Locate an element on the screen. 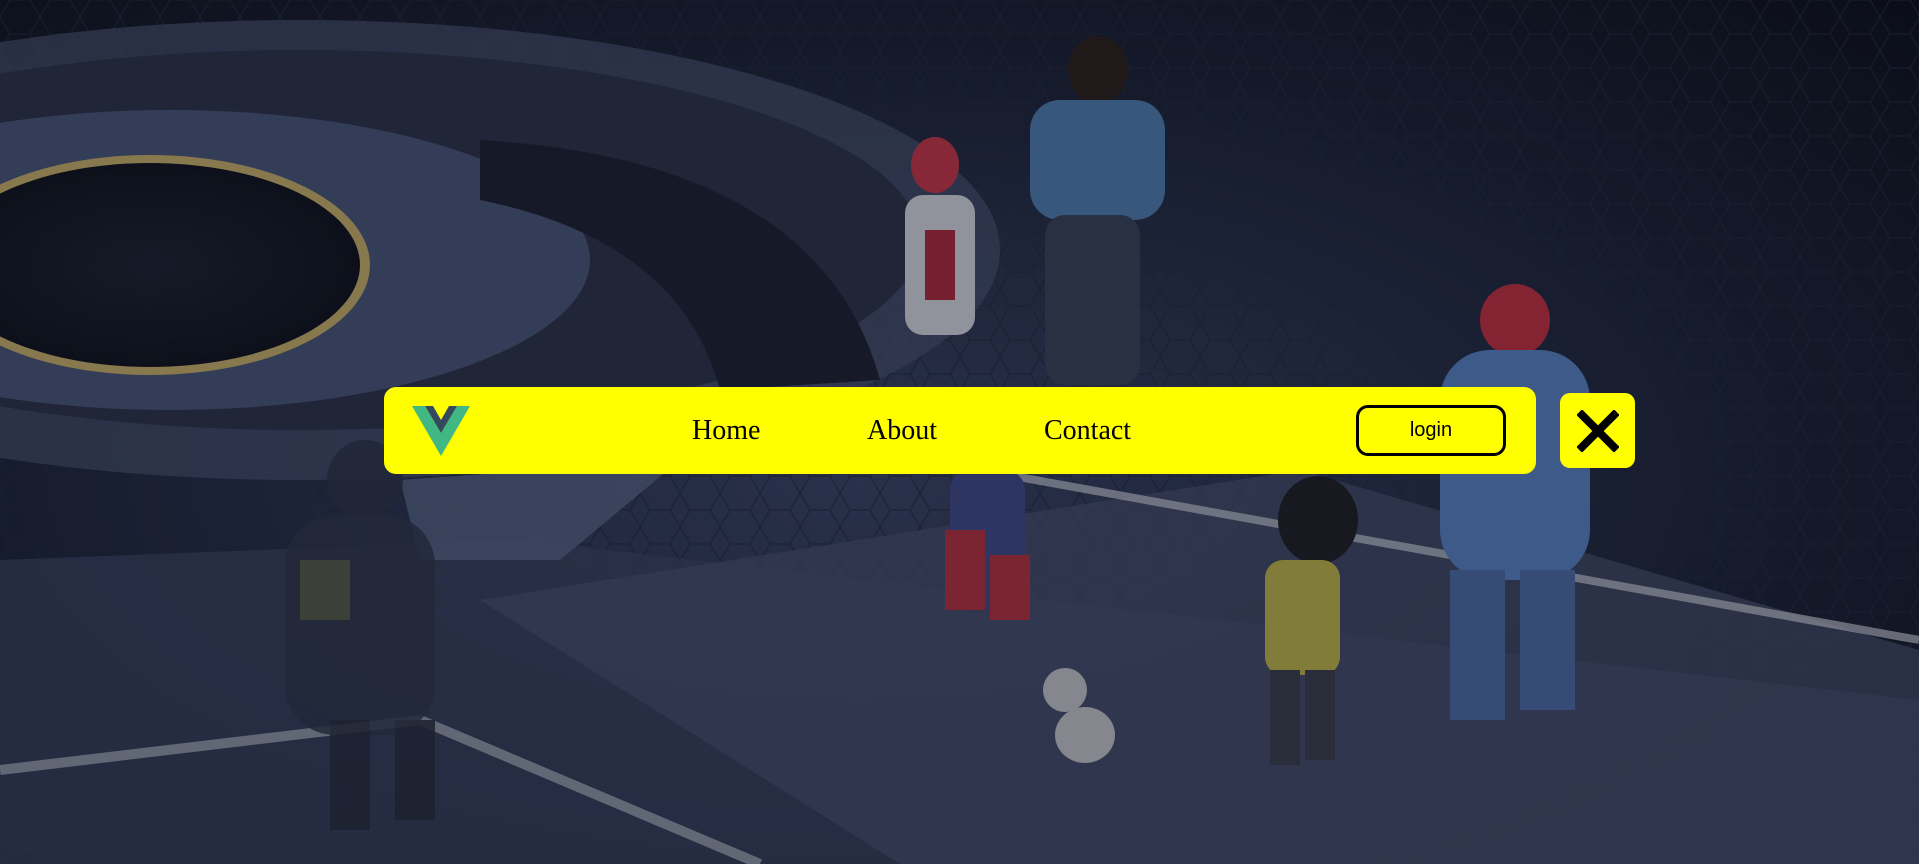 Image resolution: width=1919 pixels, height=864 pixels. nav-link-home: Home is located at coordinates (726, 431).